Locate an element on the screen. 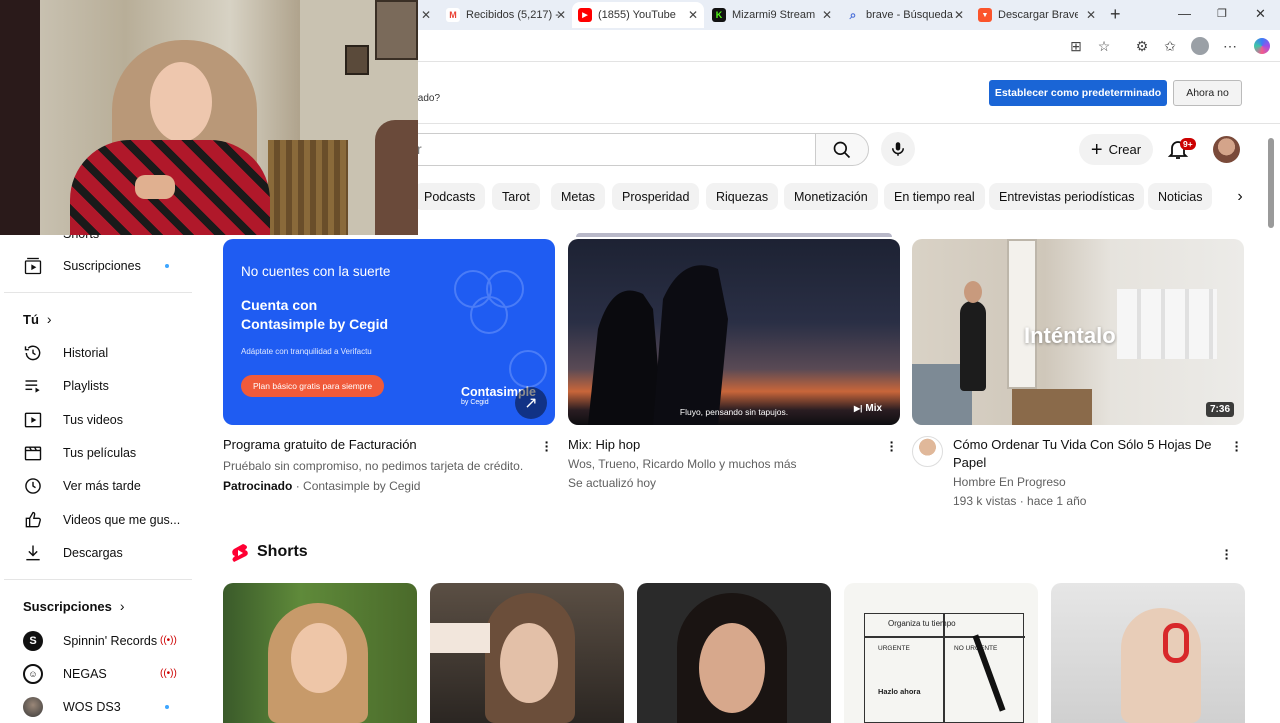 This screenshot has height=723, width=1280. extensions-icon: ⚙ is located at coordinates (1142, 46).